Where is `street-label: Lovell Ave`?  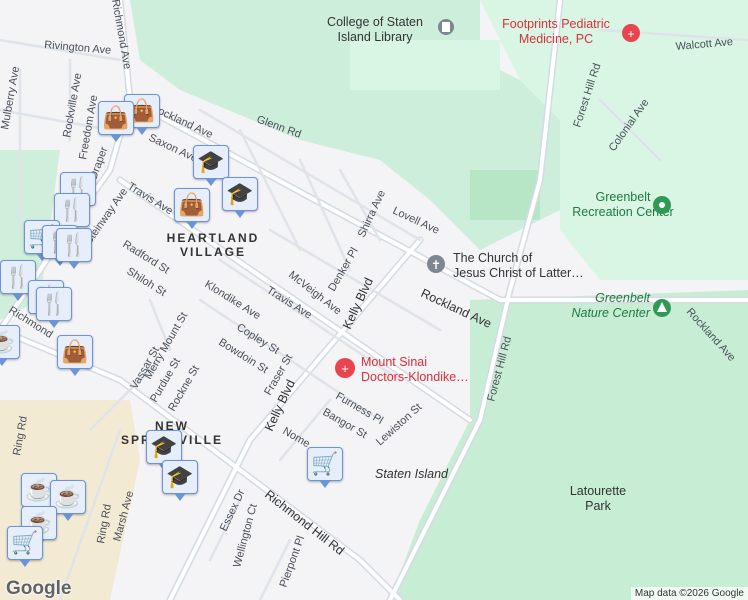
street-label: Lovell Ave is located at coordinates (416, 221).